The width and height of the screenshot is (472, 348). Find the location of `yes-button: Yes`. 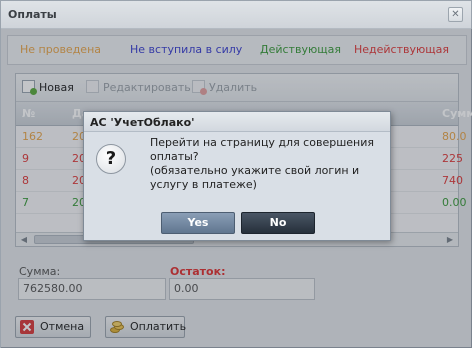

yes-button: Yes is located at coordinates (198, 223).